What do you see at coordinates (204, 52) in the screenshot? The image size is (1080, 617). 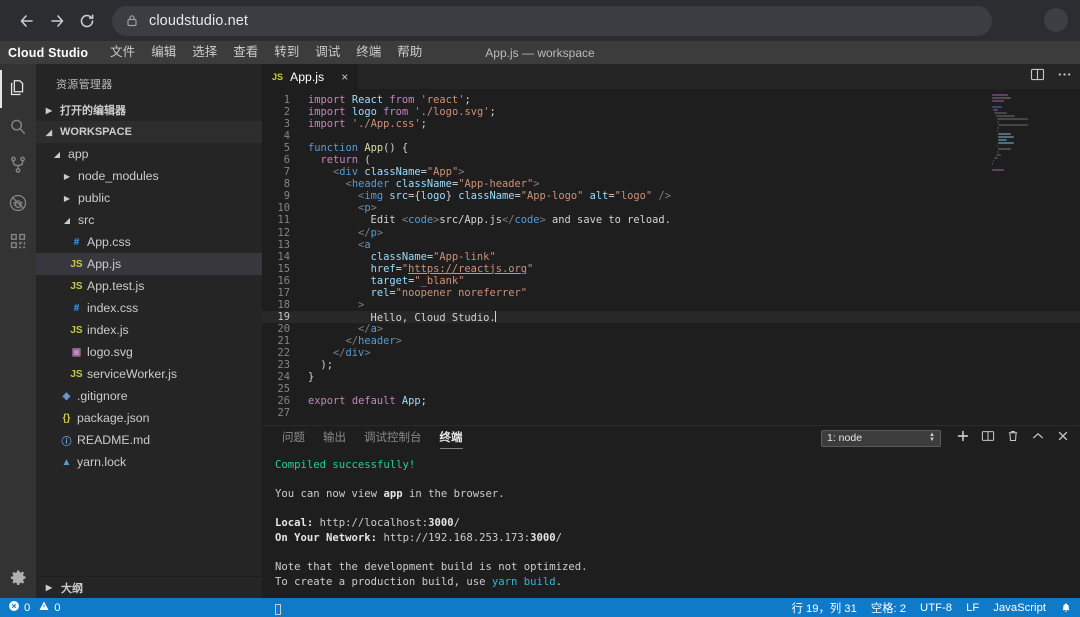 I see `menu-selection: 选择` at bounding box center [204, 52].